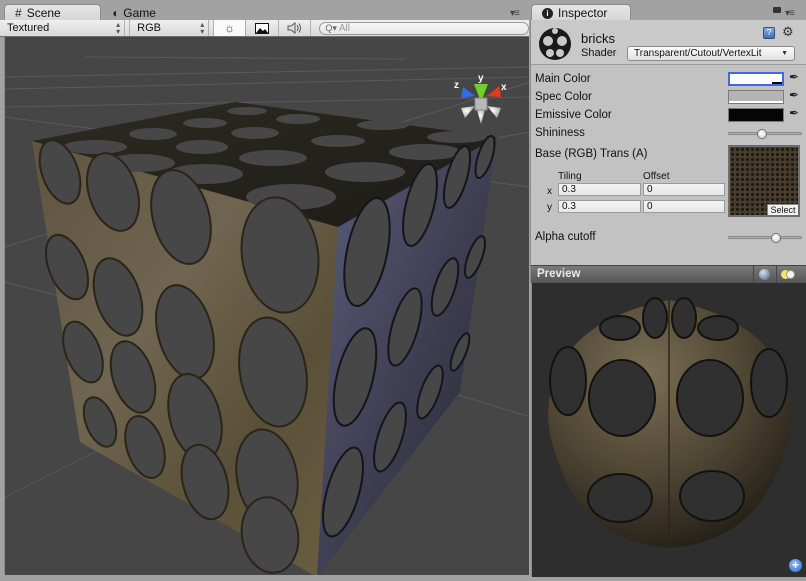 The width and height of the screenshot is (806, 581). I want to click on gear-icon: ⚙, so click(788, 32).